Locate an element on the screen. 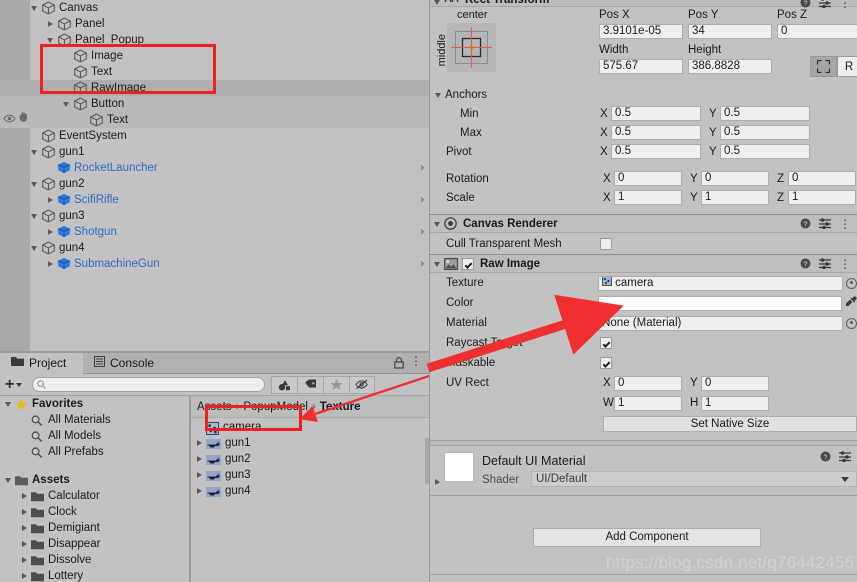  hierarchy-item-text: Text is located at coordinates (215, 72).